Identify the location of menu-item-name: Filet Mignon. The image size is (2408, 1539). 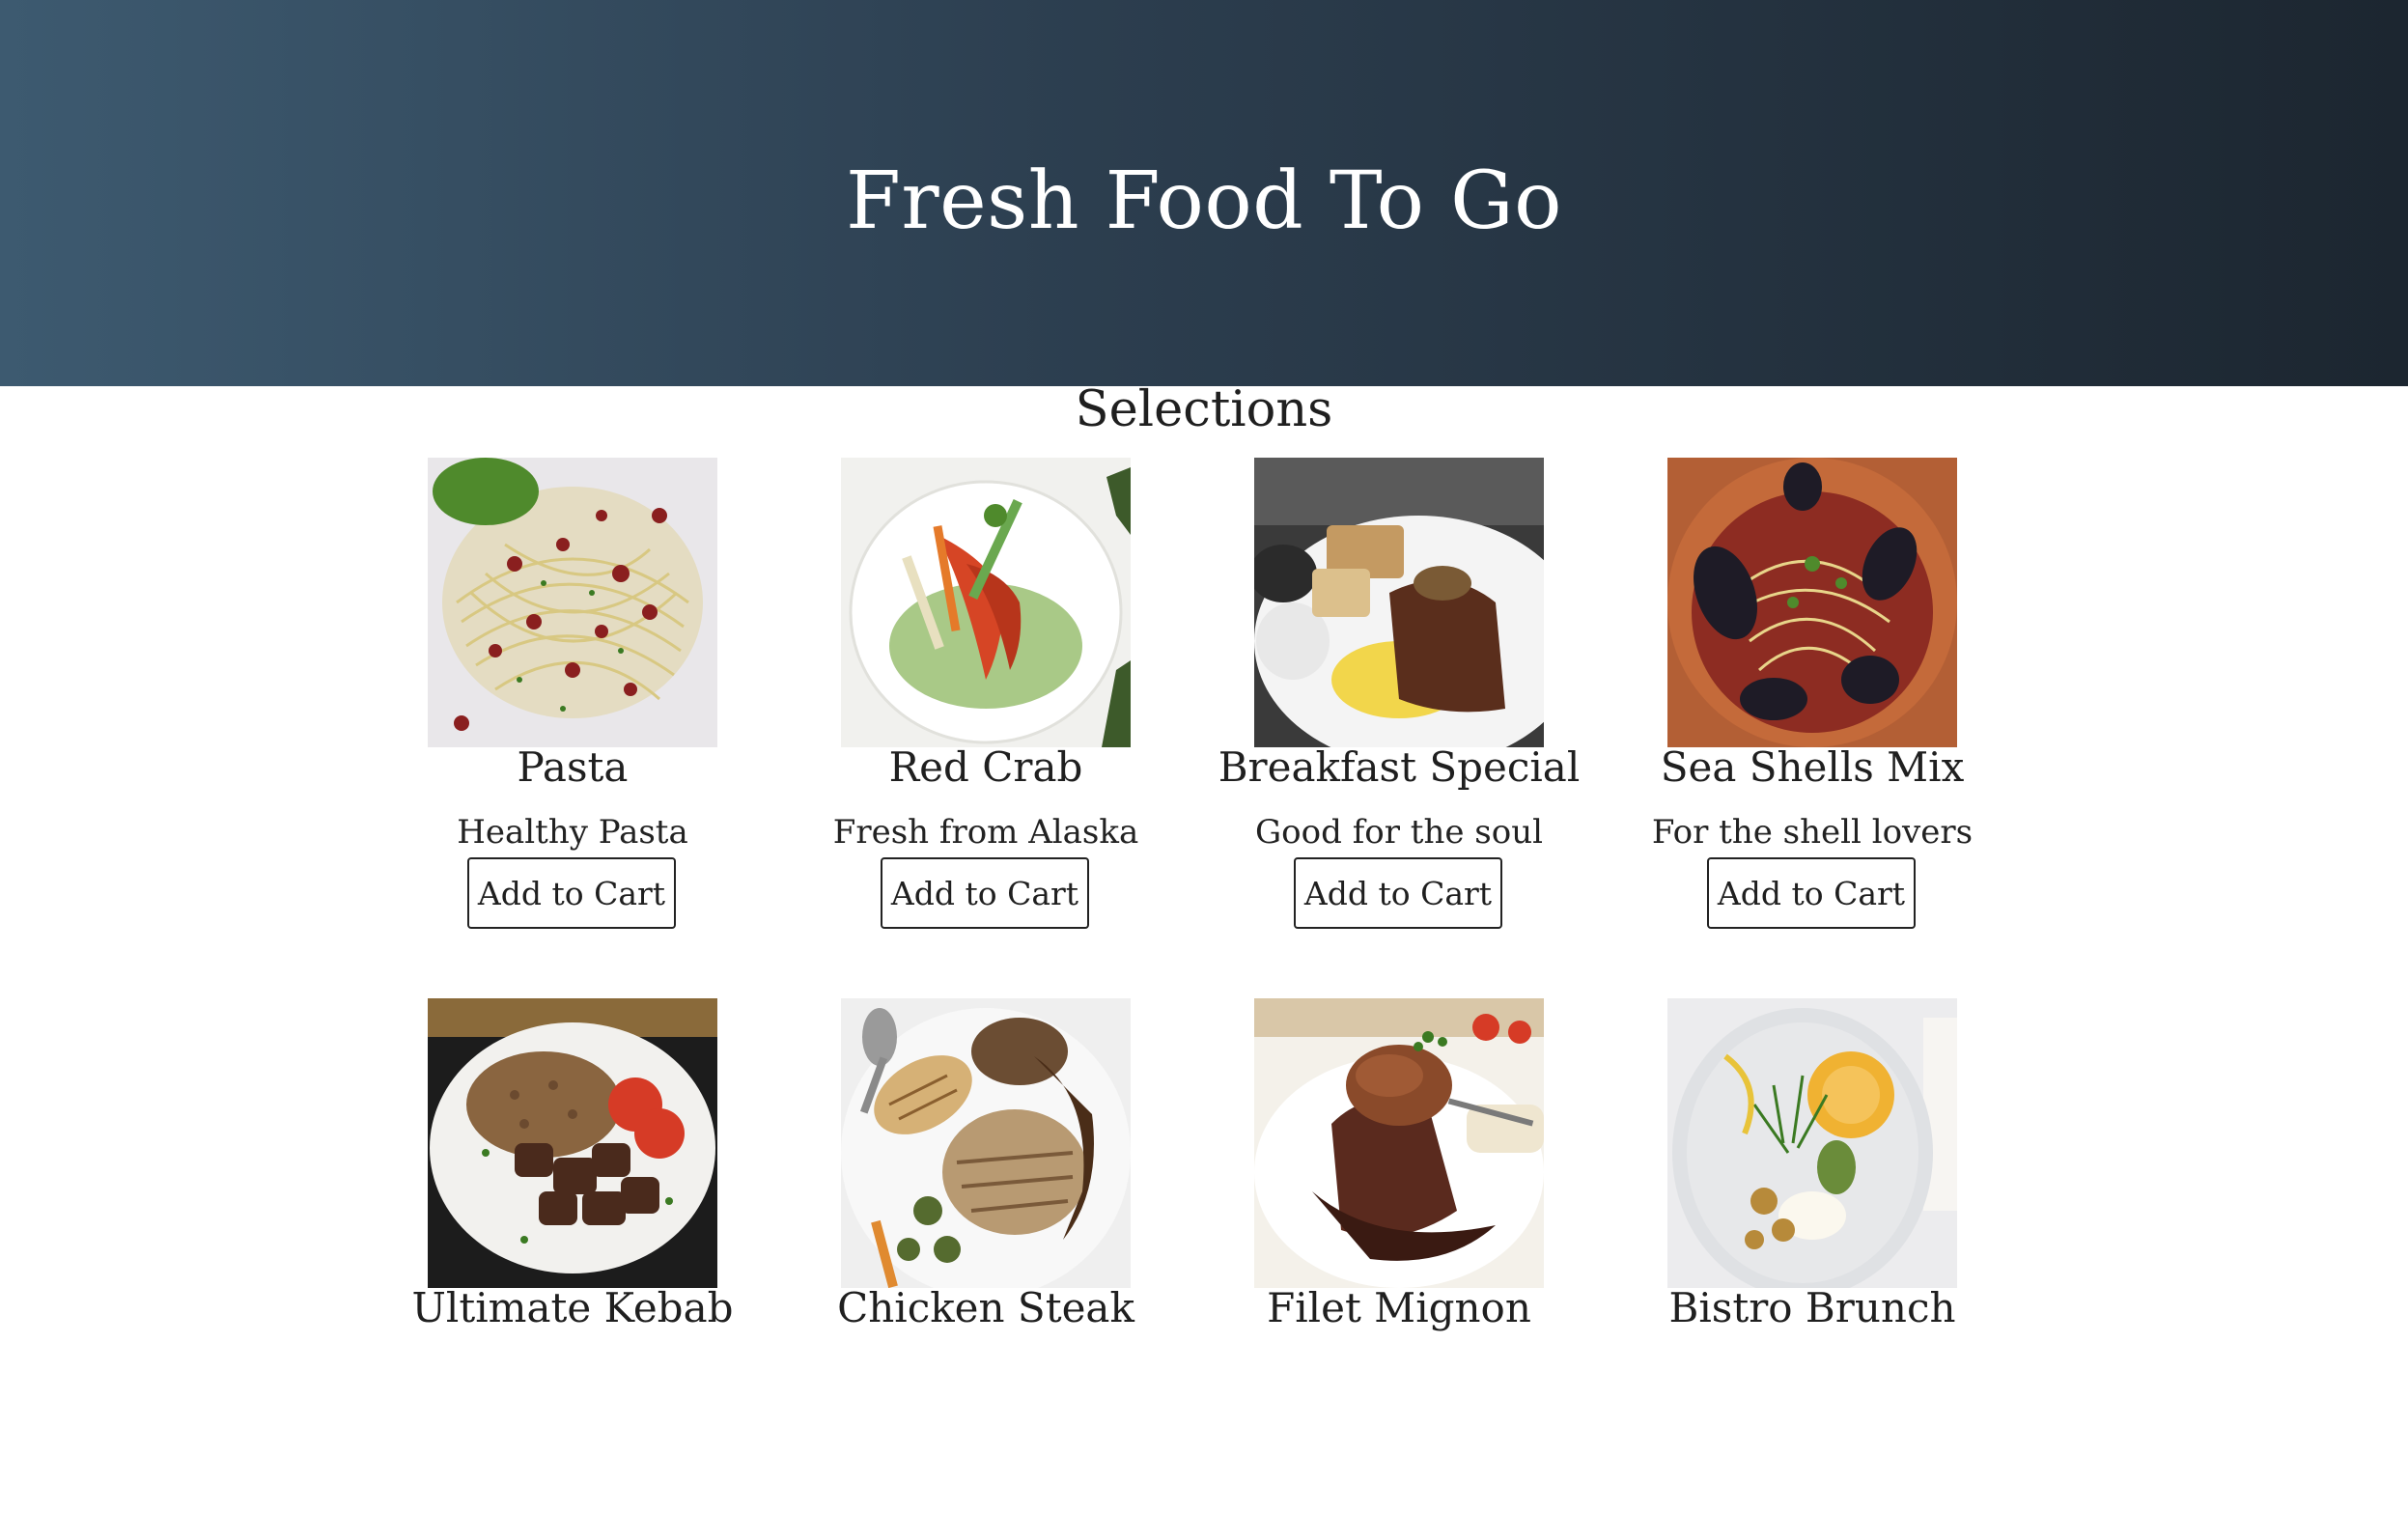
(1399, 1307).